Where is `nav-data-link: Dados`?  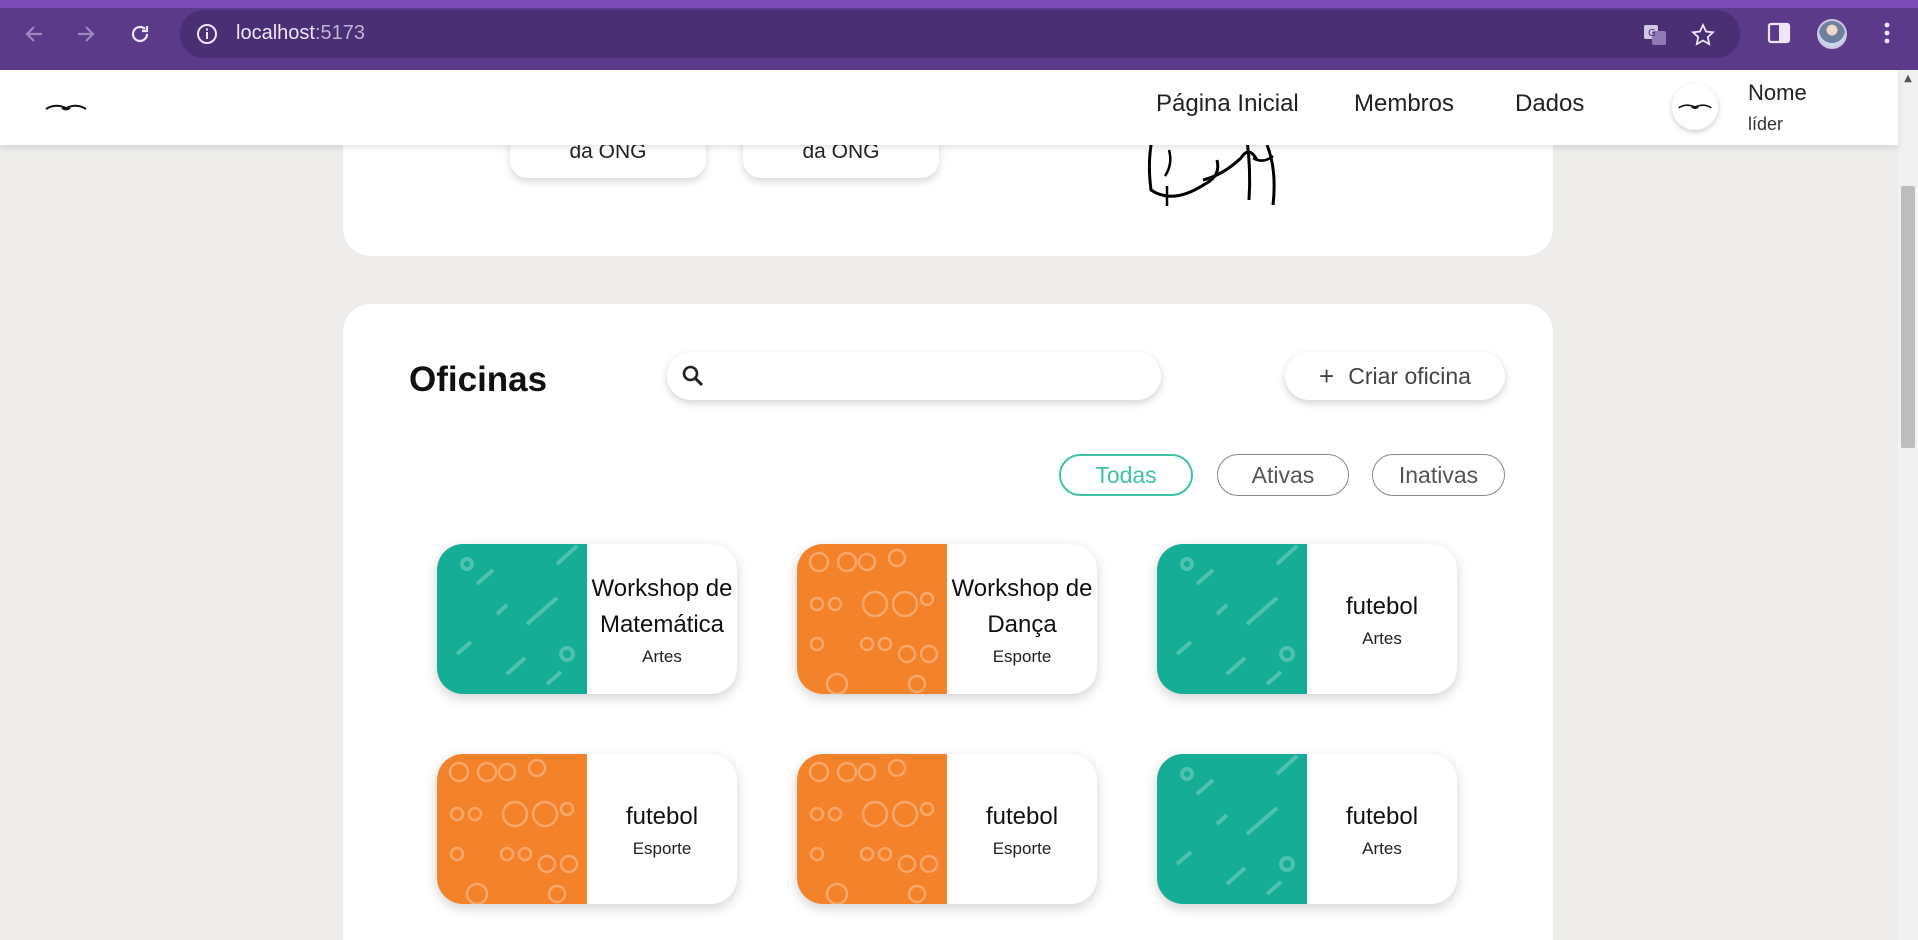
nav-data-link: Dados is located at coordinates (1549, 104).